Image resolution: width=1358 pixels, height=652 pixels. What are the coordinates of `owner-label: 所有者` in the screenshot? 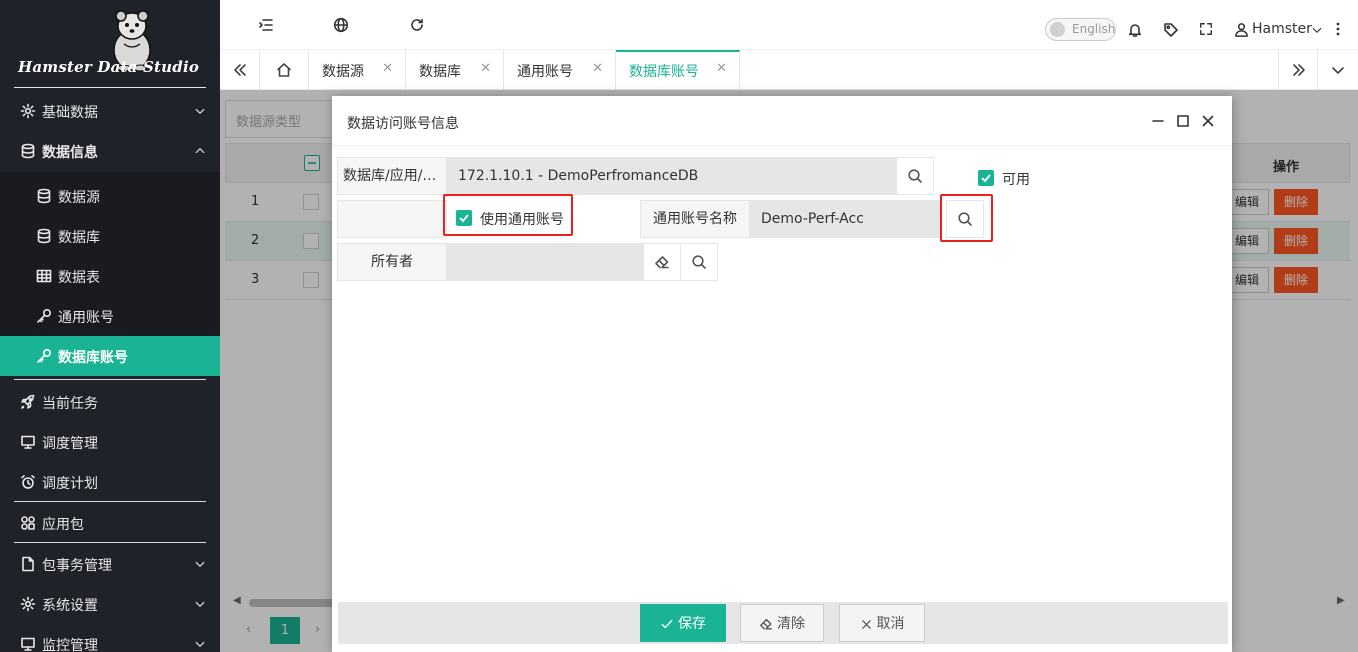 It's located at (392, 262).